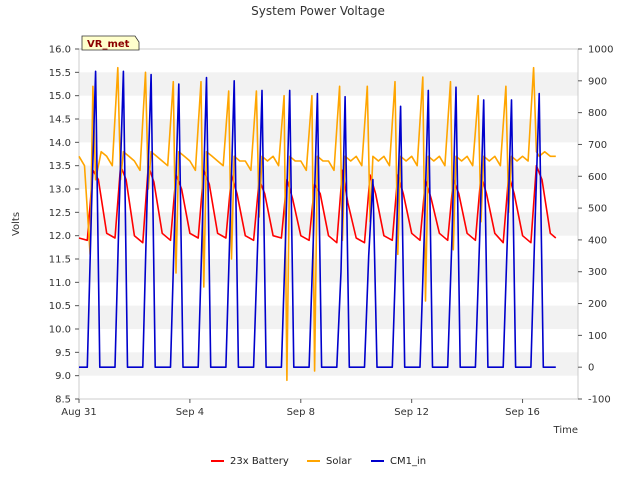  I want to click on x-tick-label: Sep 12, so click(411, 412).